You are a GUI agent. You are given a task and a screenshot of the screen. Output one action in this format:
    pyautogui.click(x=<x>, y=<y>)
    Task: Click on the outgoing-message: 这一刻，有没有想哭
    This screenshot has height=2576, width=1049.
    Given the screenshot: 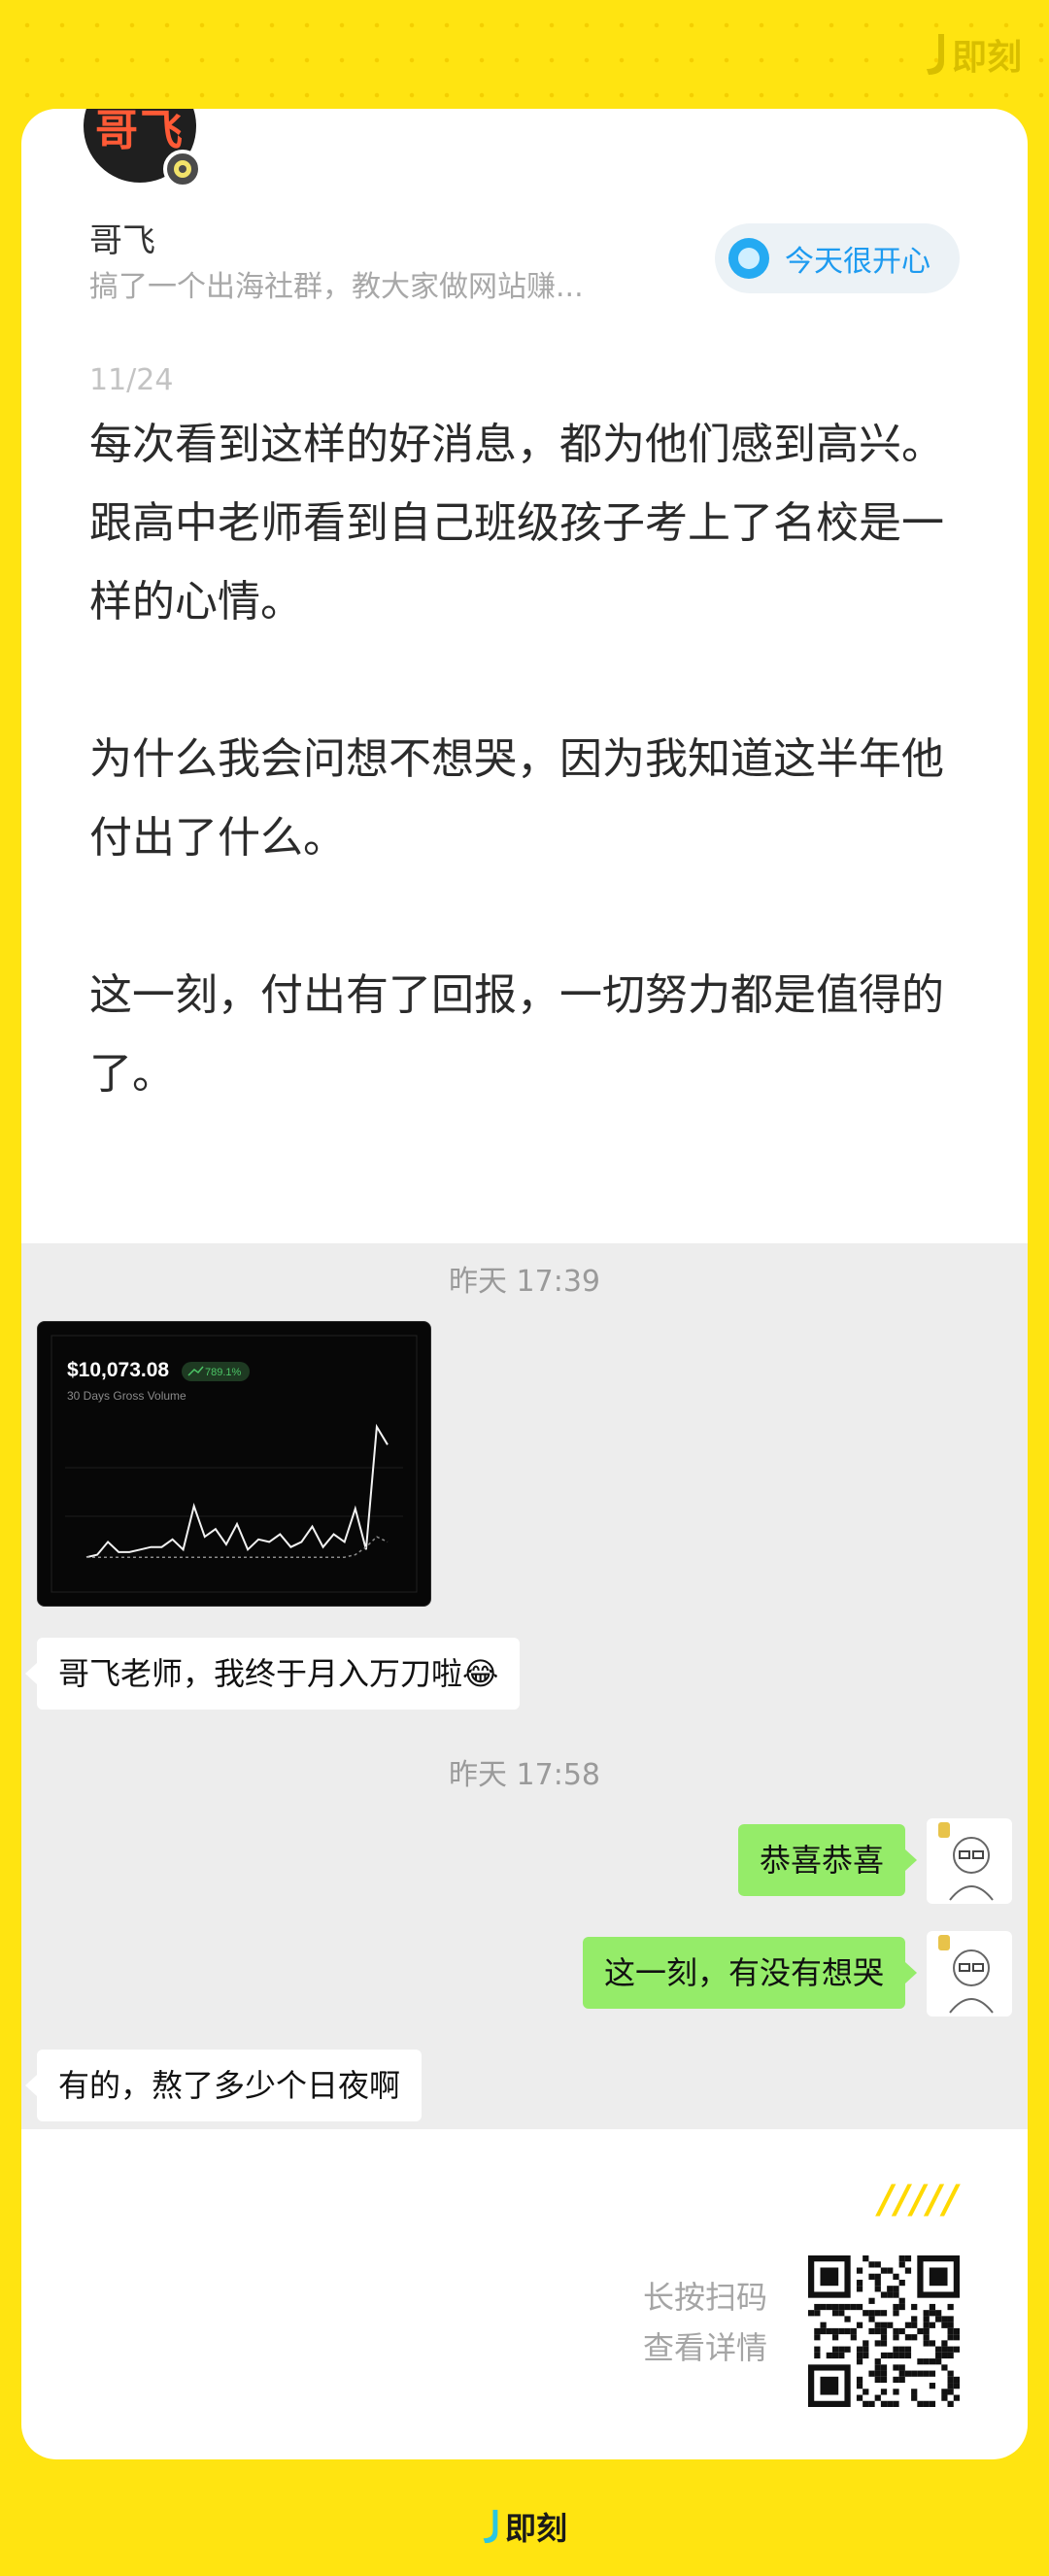 What is the action you would take?
    pyautogui.click(x=750, y=1973)
    